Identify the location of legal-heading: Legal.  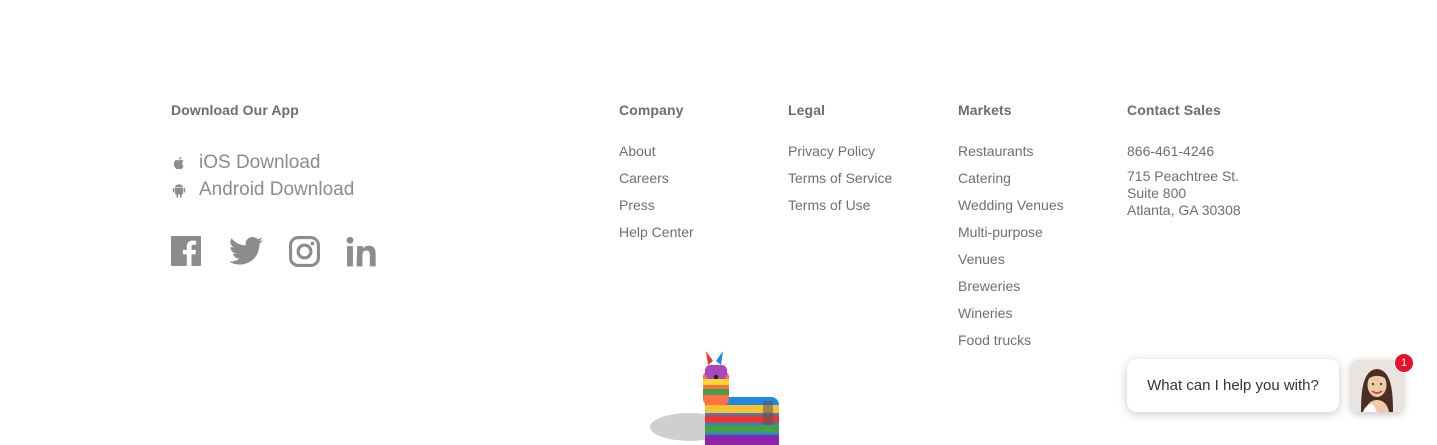
(807, 110).